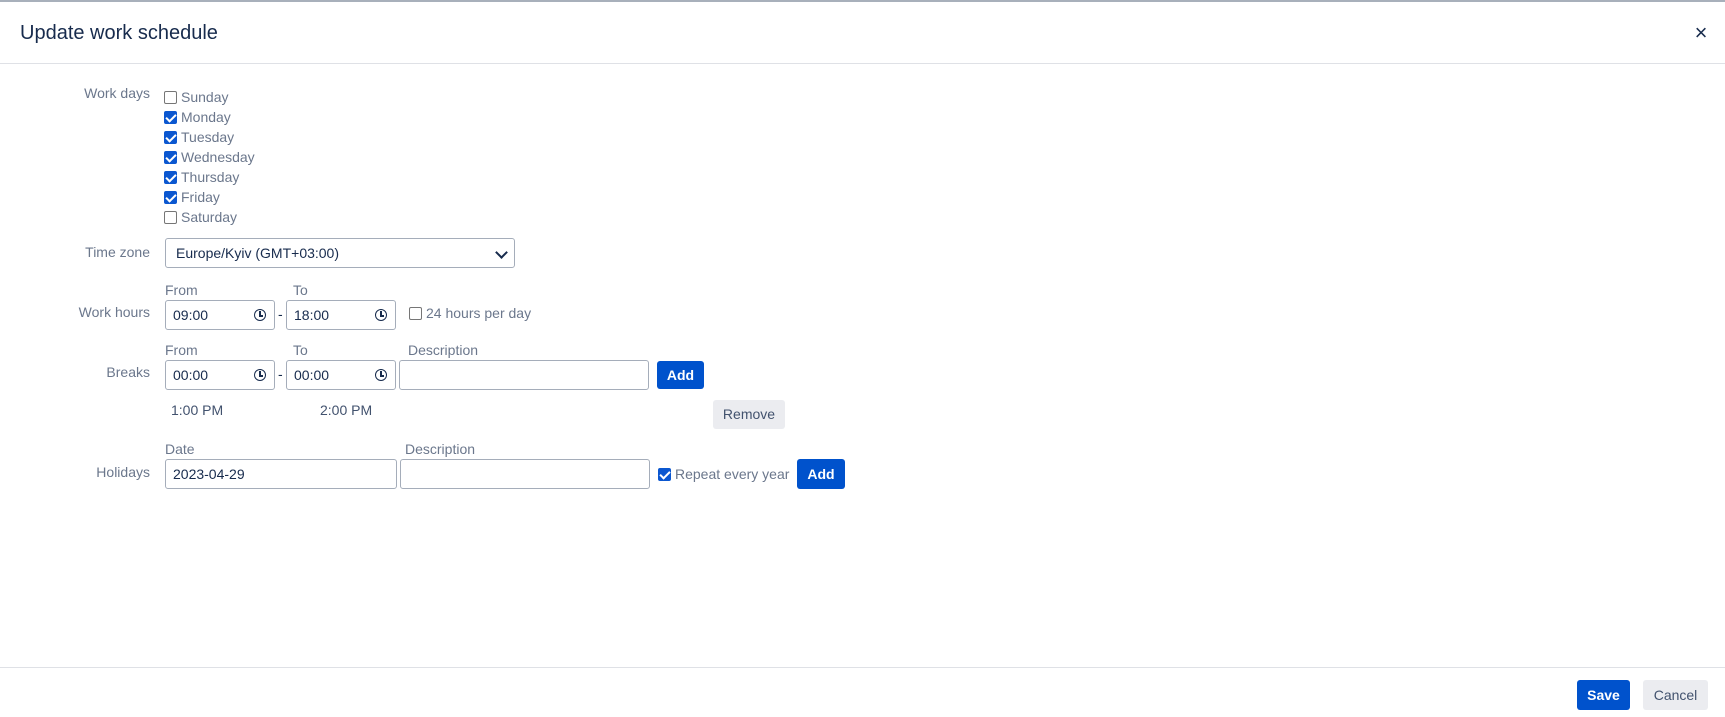 The height and width of the screenshot is (717, 1725). I want to click on add-break-button: Add, so click(680, 375).